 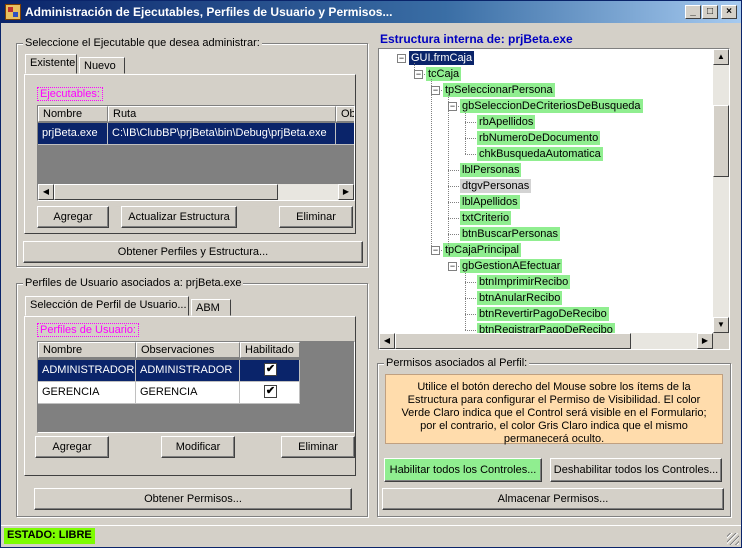 What do you see at coordinates (729, 12) in the screenshot?
I see `close-button: ×` at bounding box center [729, 12].